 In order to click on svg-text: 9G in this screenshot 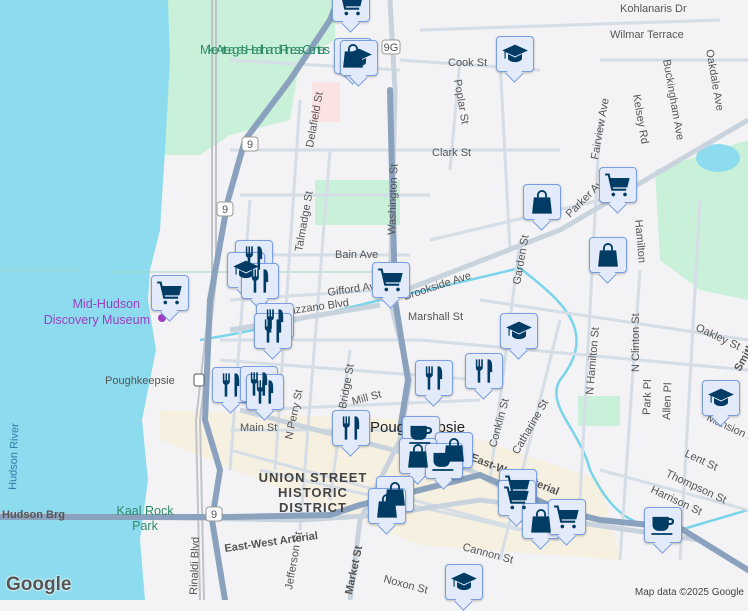, I will do `click(391, 48)`.